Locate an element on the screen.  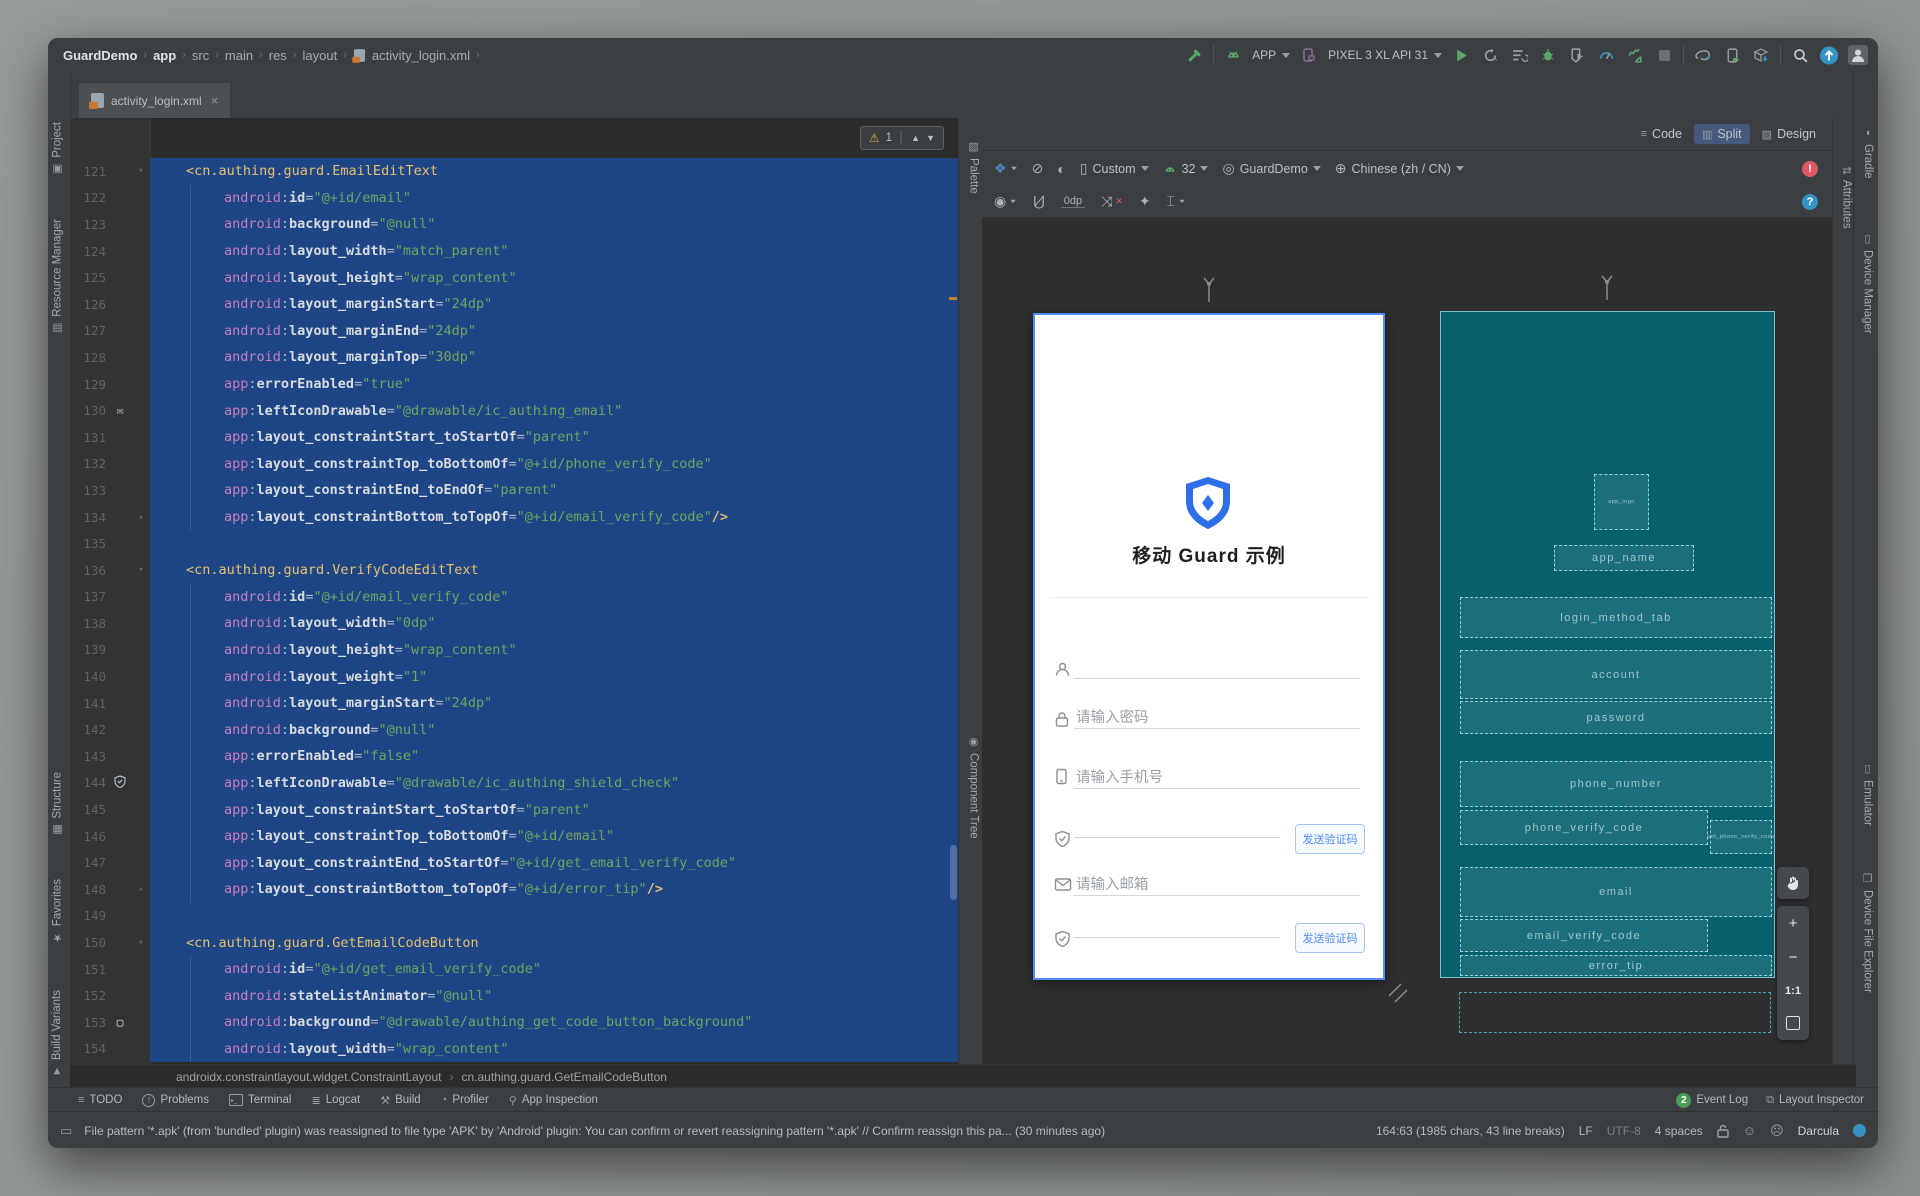
clear-constraints-icon: ⤨ ✕ is located at coordinates (1112, 201).